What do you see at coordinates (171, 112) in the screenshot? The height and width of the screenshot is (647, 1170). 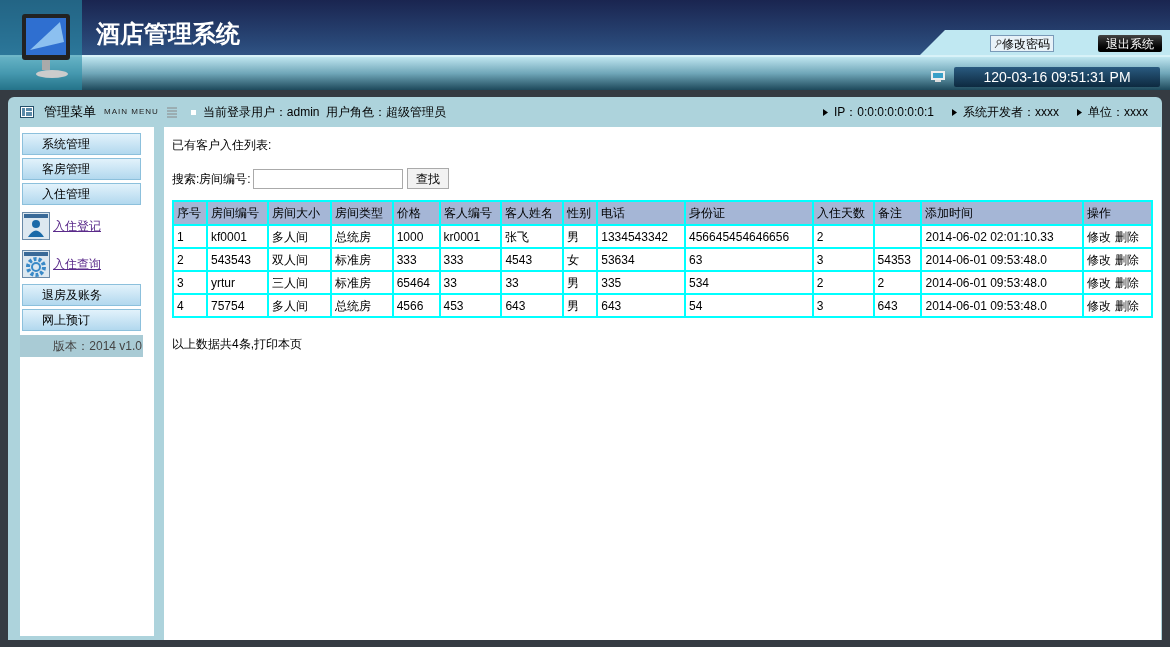 I see `menu-handle-icon` at bounding box center [171, 112].